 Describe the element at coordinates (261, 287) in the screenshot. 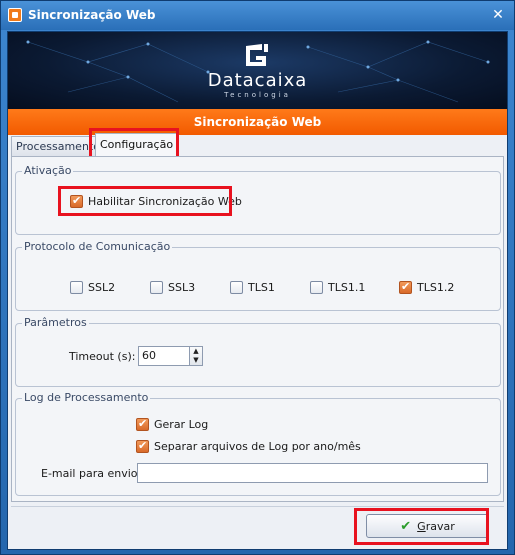

I see `tls1-label: TLS1` at that location.